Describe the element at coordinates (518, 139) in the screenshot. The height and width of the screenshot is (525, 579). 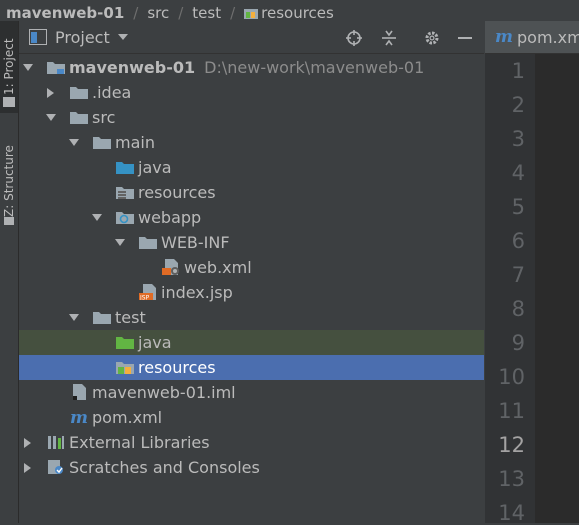
I see `line-number: 3` at that location.